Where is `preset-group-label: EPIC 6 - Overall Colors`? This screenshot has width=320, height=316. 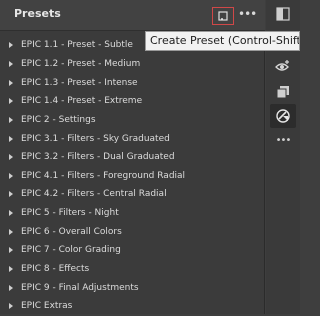
preset-group-label: EPIC 6 - Overall Colors is located at coordinates (71, 231).